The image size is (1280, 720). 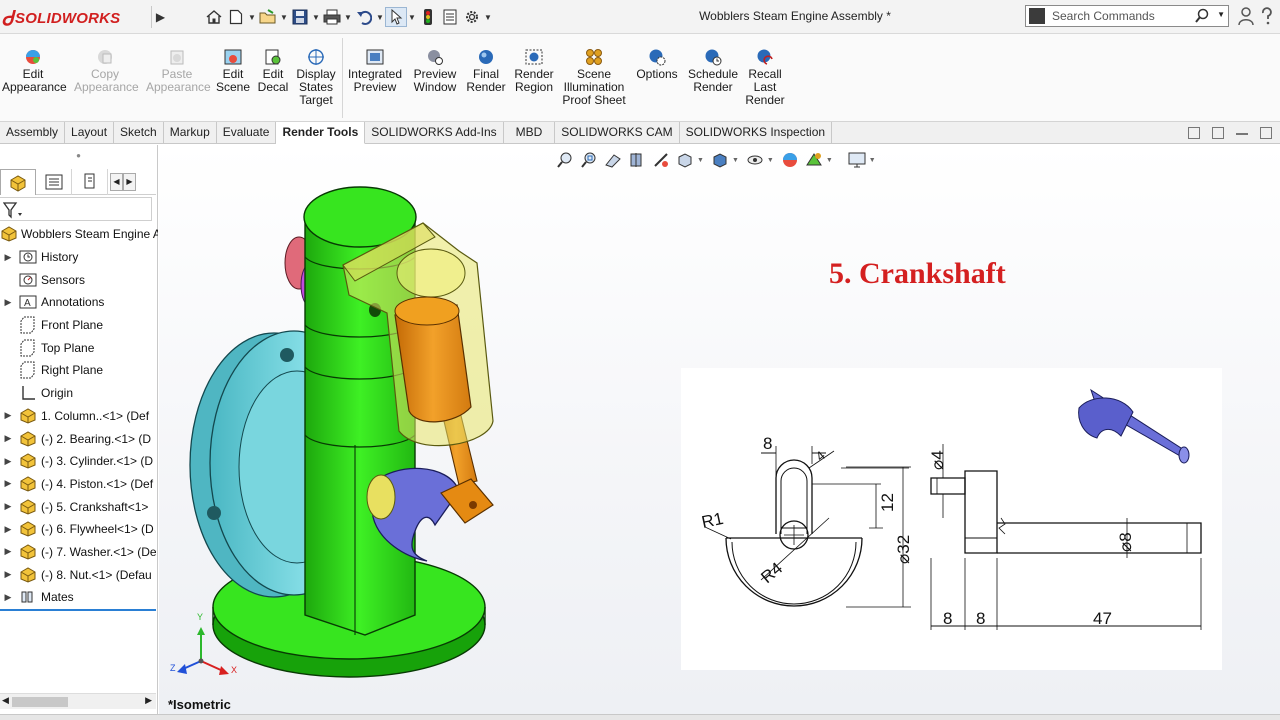 What do you see at coordinates (190, 133) in the screenshot?
I see `tab-markup: Markup` at bounding box center [190, 133].